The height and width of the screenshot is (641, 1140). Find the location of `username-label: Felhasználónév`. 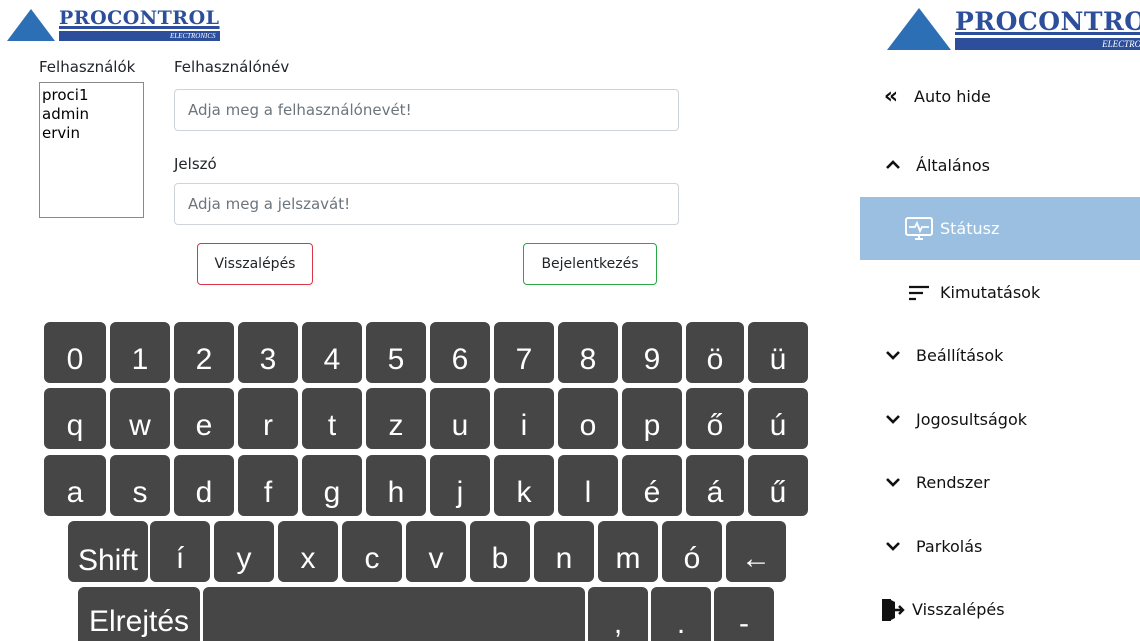

username-label: Felhasználónév is located at coordinates (232, 67).